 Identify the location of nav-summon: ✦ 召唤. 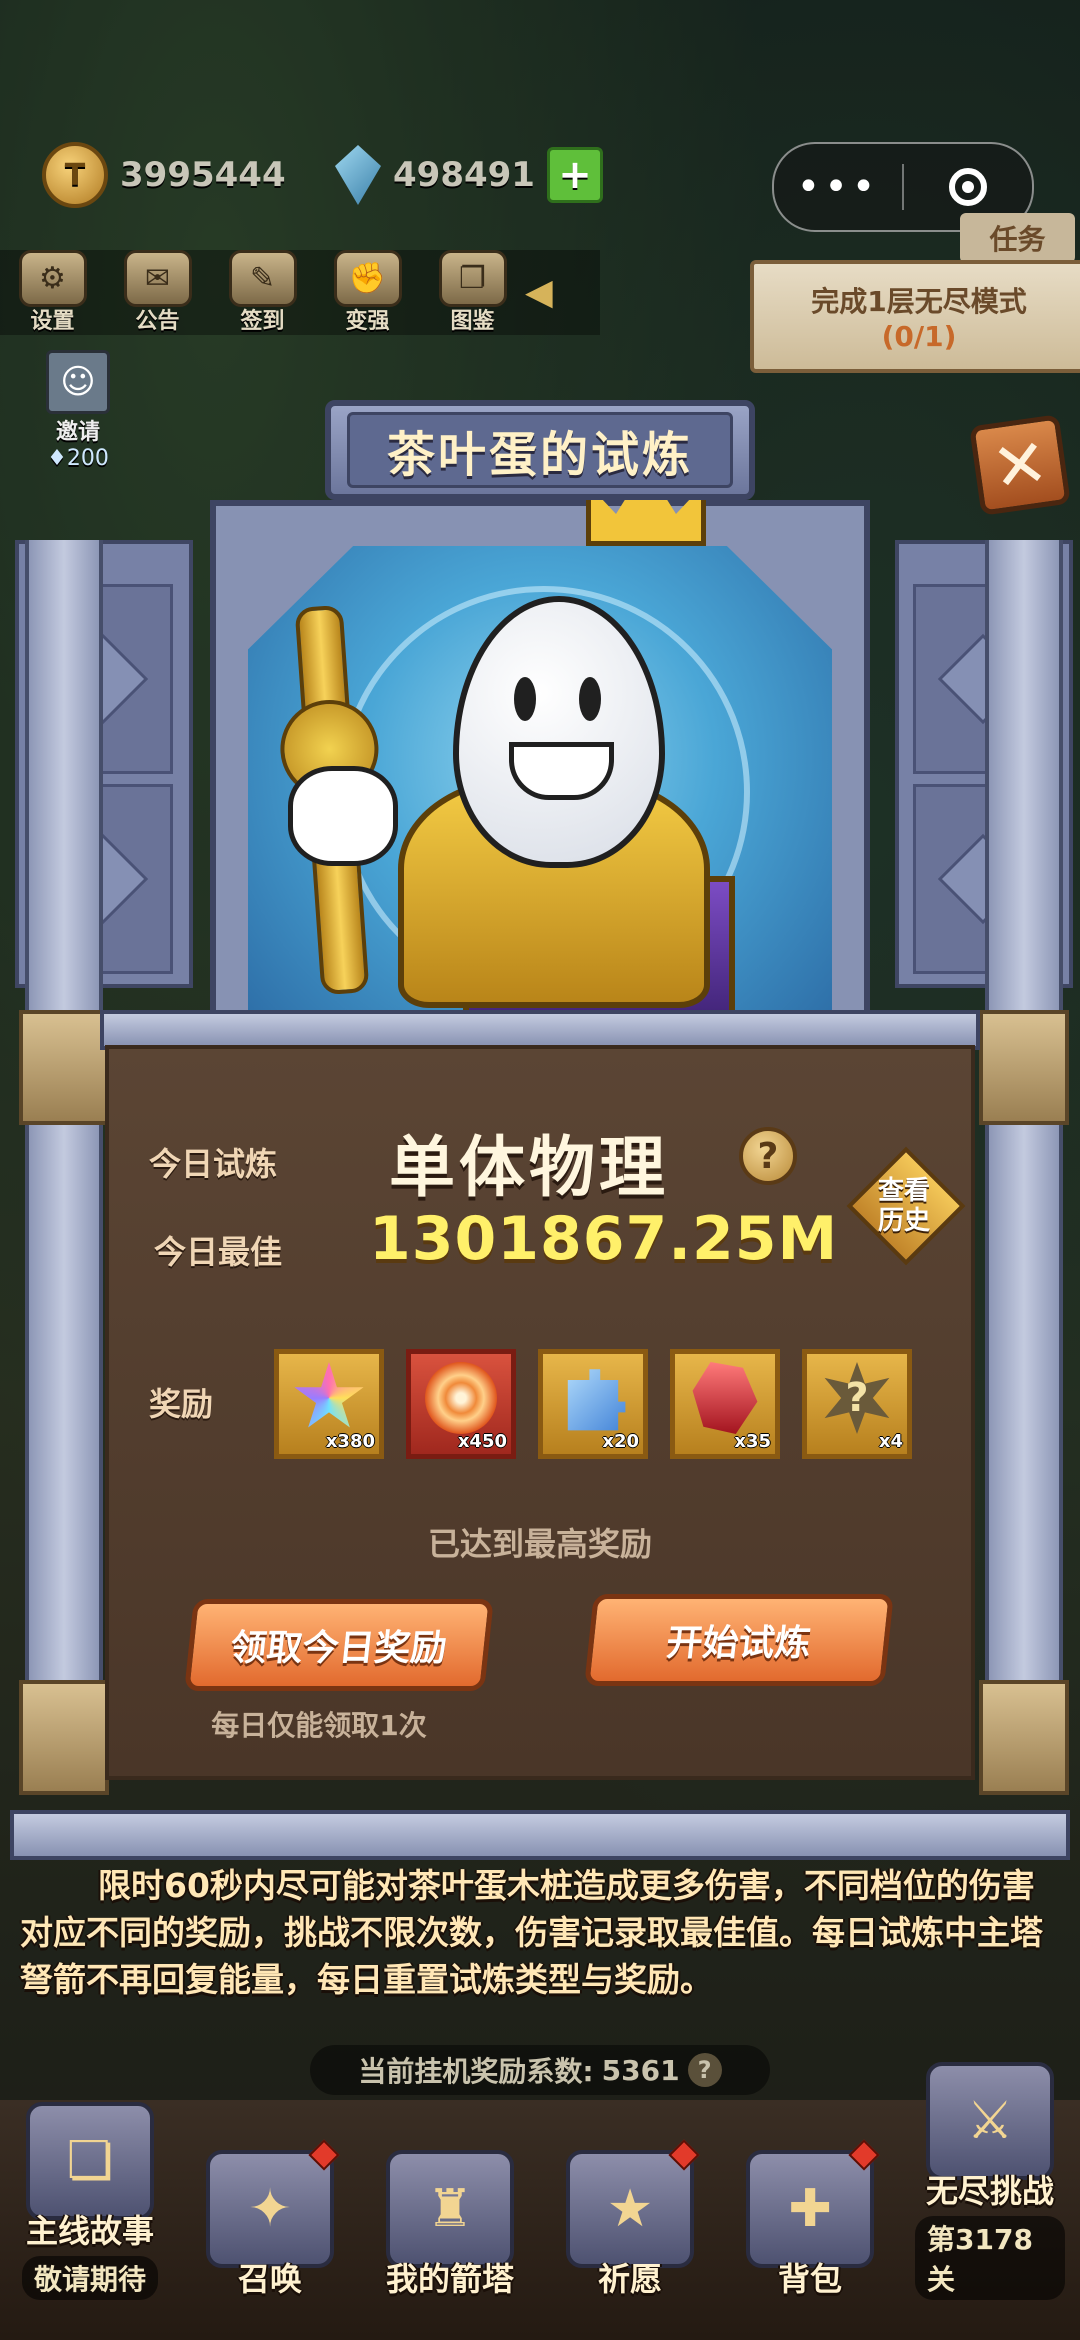
(270, 2219).